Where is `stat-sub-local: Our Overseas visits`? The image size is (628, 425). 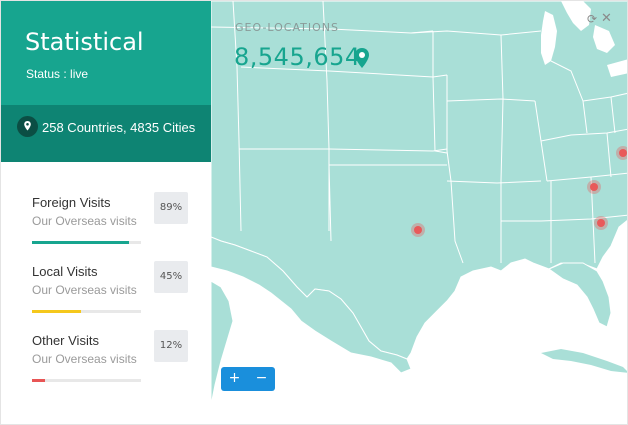 stat-sub-local: Our Overseas visits is located at coordinates (84, 290).